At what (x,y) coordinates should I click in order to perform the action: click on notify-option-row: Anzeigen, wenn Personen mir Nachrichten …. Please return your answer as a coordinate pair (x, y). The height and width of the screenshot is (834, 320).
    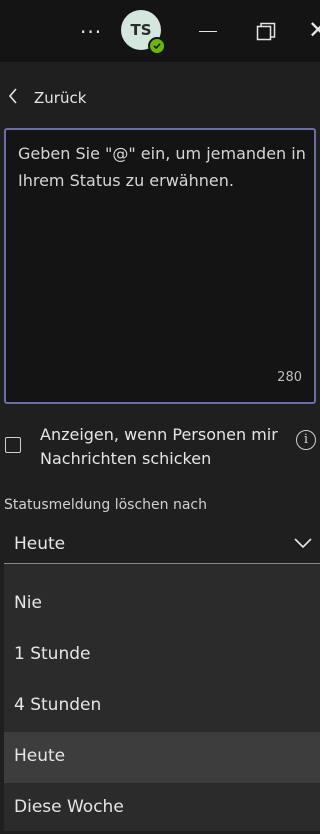
    Looking at the image, I should click on (160, 450).